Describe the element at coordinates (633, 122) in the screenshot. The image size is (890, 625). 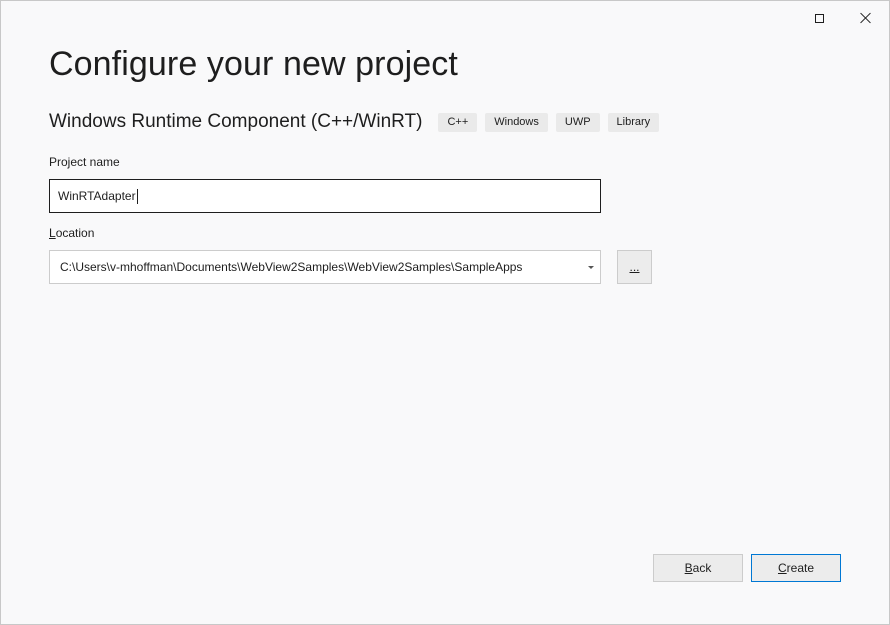
I see `tag-library: Library` at that location.